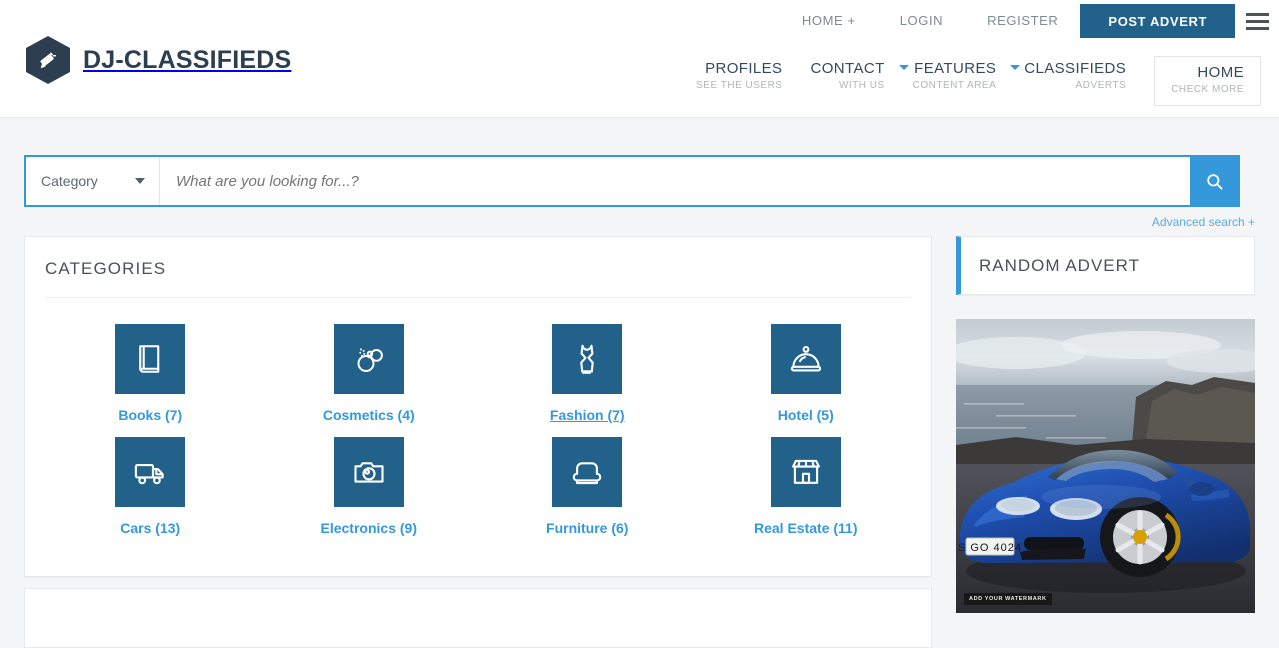 Image resolution: width=1279 pixels, height=648 pixels. I want to click on search-button, so click(1214, 181).